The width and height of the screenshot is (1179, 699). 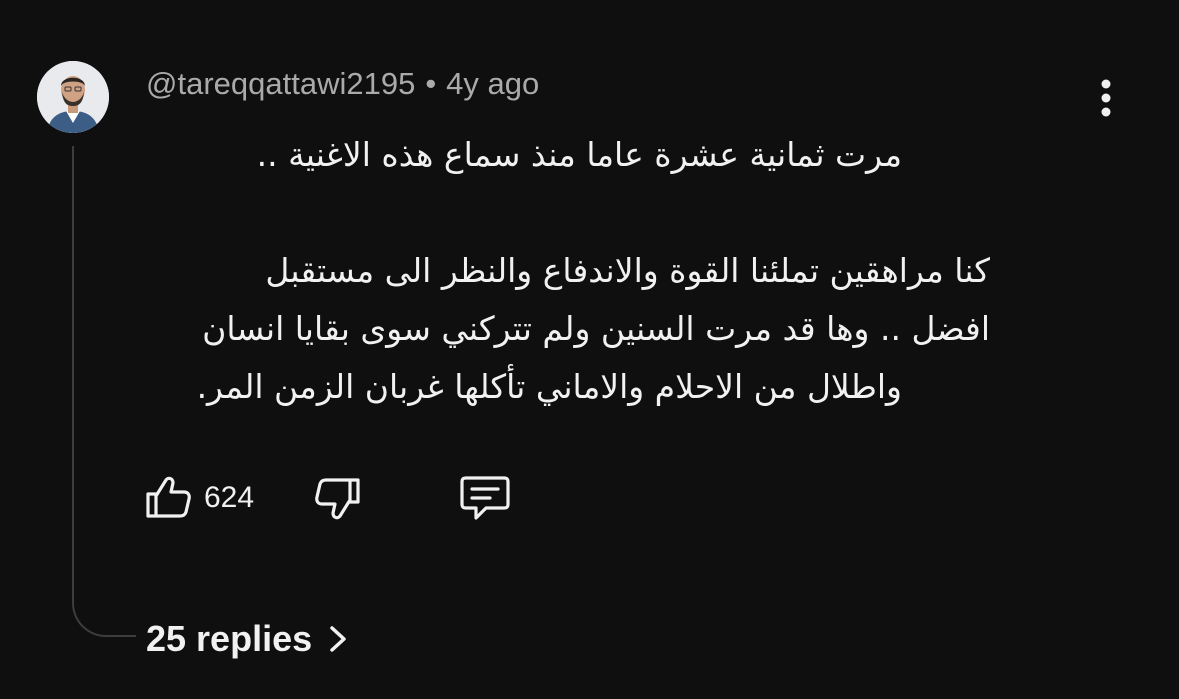 I want to click on thumbs-down-icon, so click(x=338, y=499).